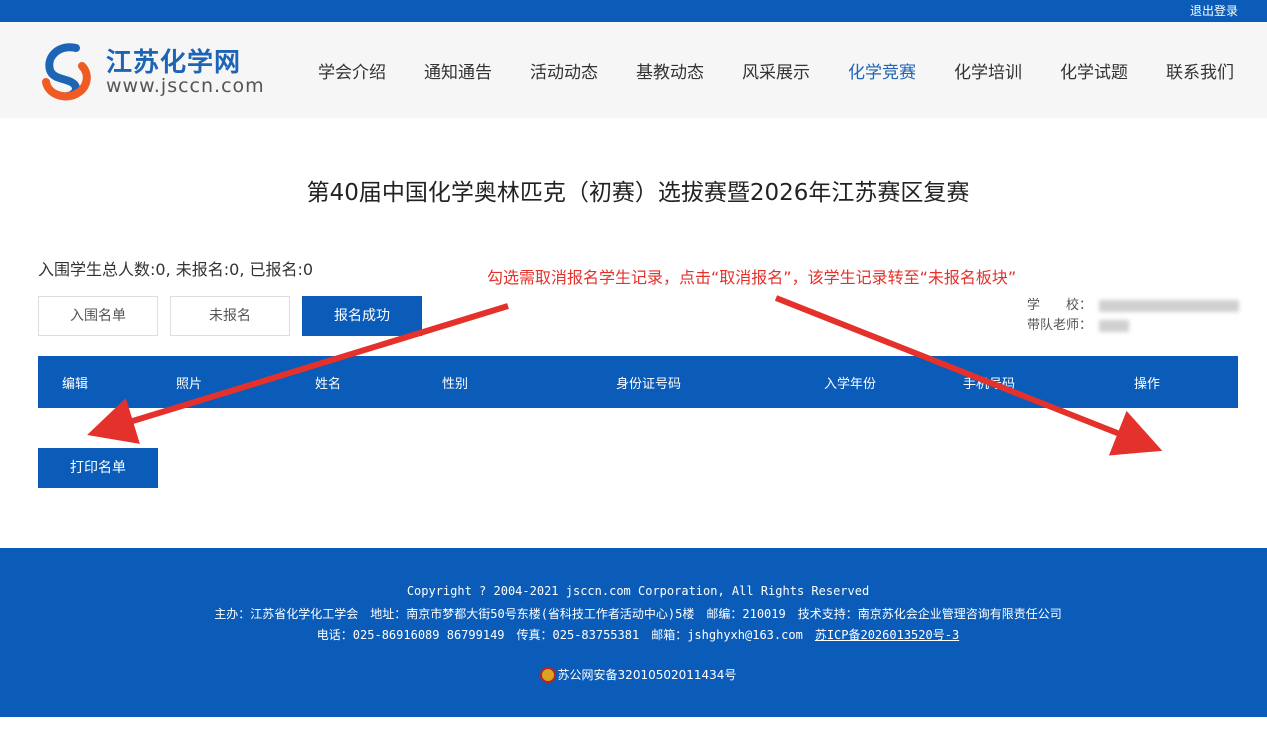  Describe the element at coordinates (1200, 70) in the screenshot. I see `nav-item-contact: 联系我们` at that location.